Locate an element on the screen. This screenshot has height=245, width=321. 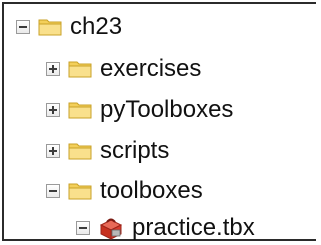
tree-node-scripts: scripts is located at coordinates (107, 151).